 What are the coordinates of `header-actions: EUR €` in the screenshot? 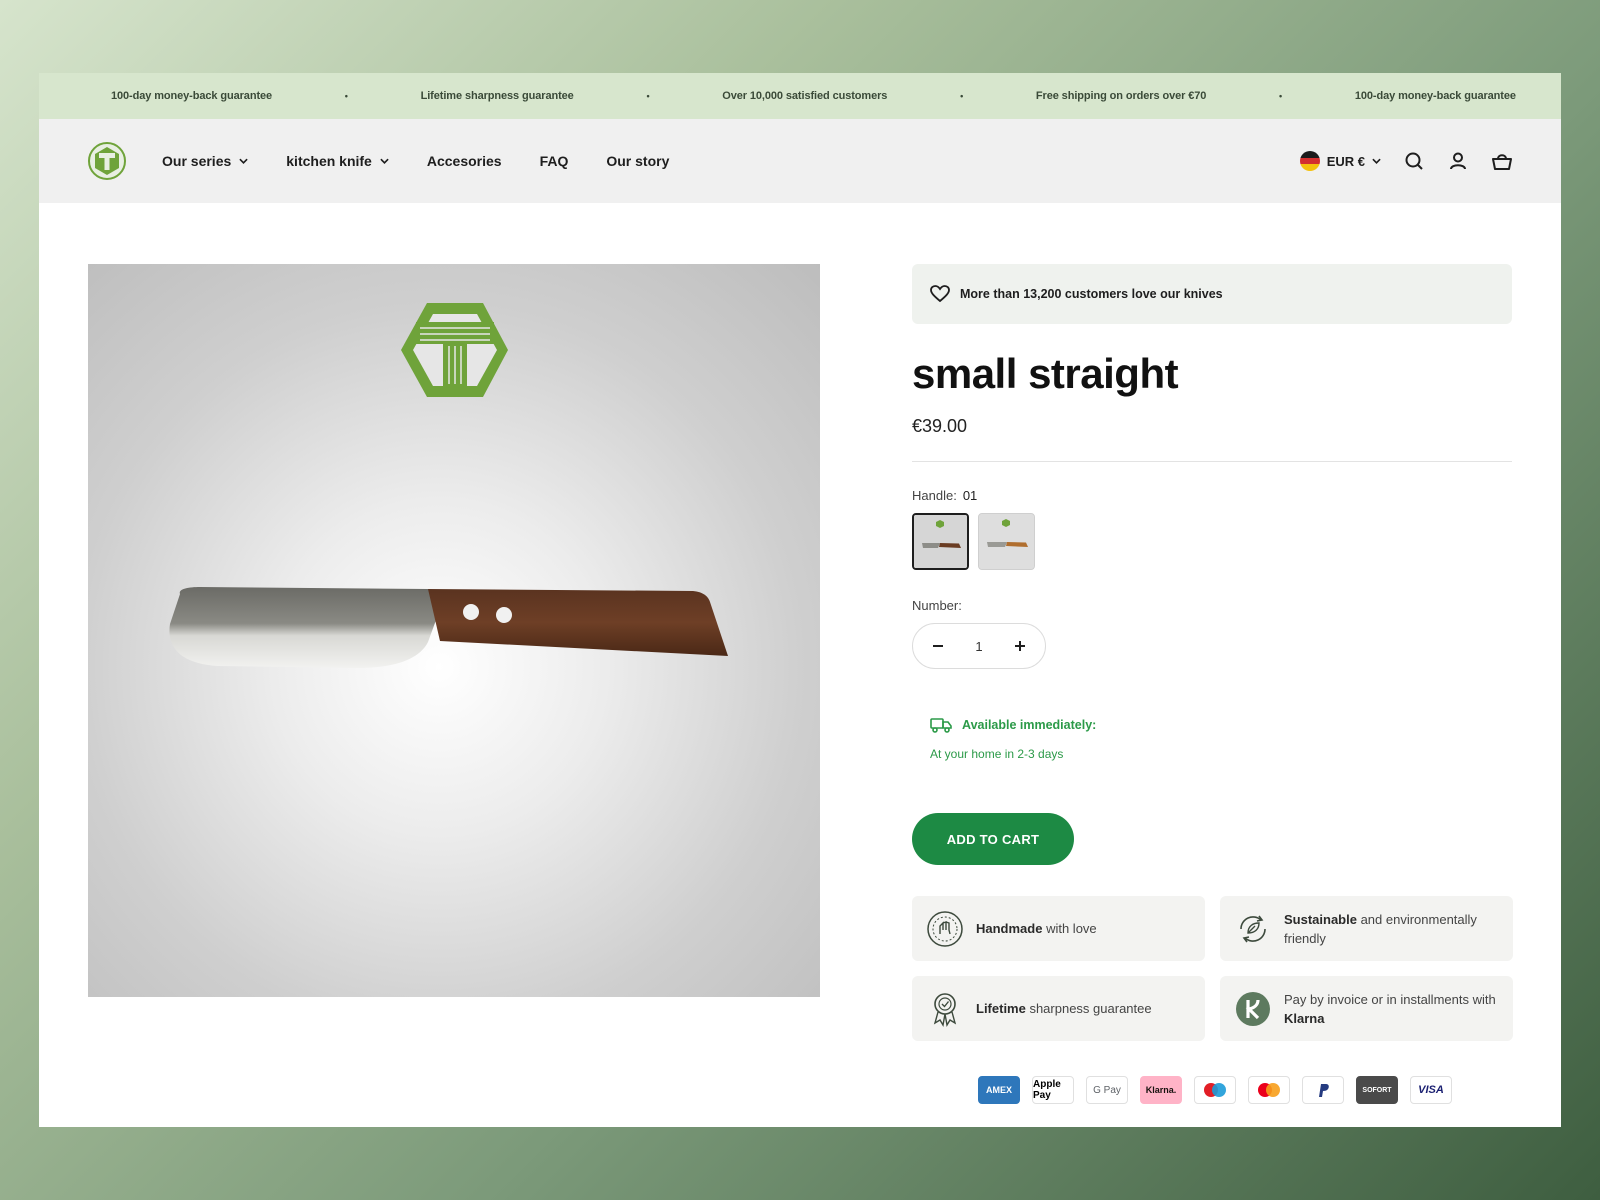 It's located at (1406, 161).